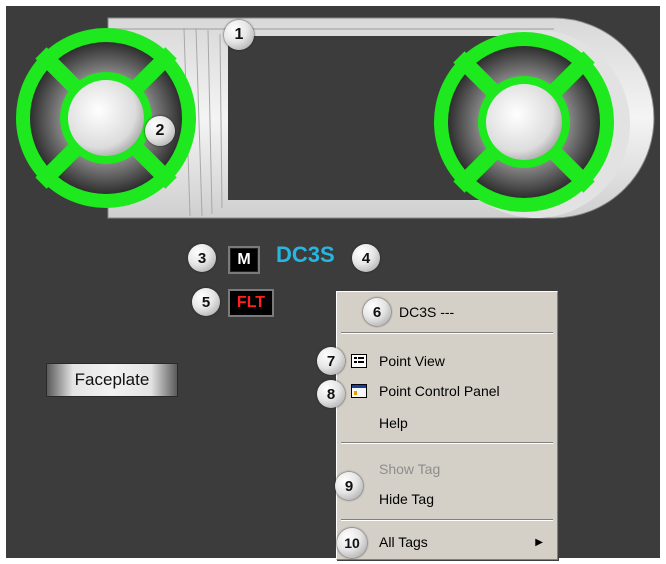 The width and height of the screenshot is (666, 564). I want to click on mode-button: M, so click(244, 260).